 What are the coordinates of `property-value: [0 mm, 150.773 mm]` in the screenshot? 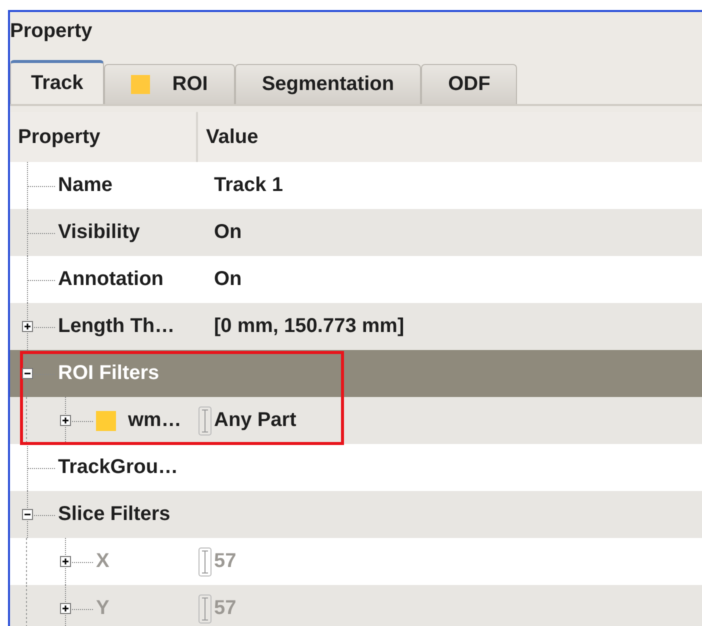 It's located at (309, 326).